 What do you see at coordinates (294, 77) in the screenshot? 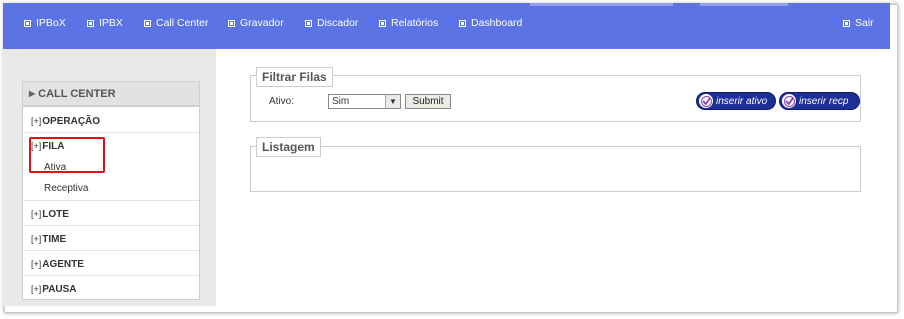
I see `filter-legend: Filtrar Filas` at bounding box center [294, 77].